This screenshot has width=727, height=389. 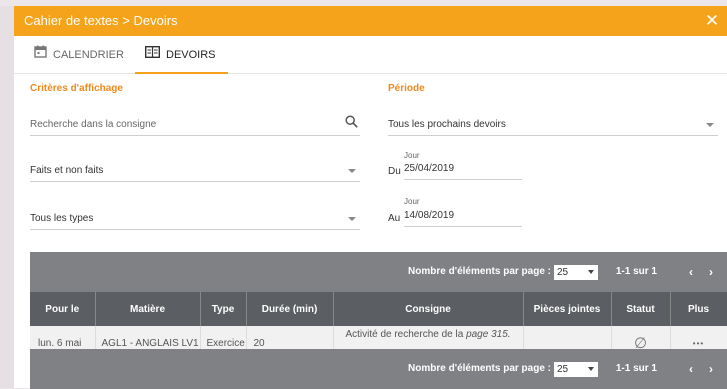 What do you see at coordinates (7, 197) in the screenshot?
I see `background-left-strip` at bounding box center [7, 197].